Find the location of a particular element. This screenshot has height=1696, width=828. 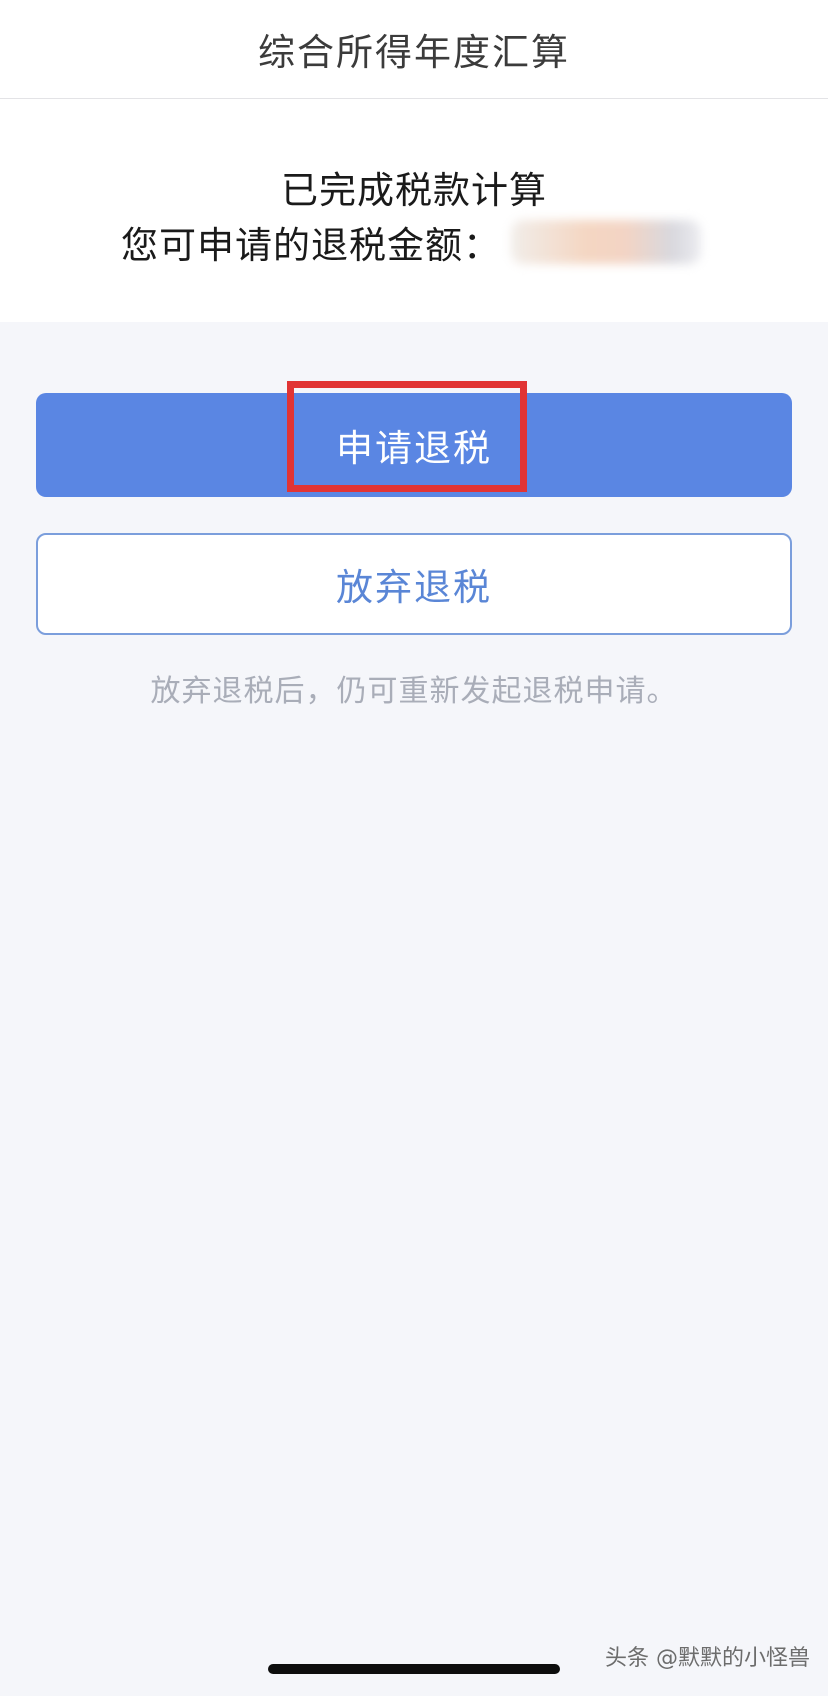

calculation-result-card: 已完成税款计算 您可申请的退税金额： is located at coordinates (414, 210).